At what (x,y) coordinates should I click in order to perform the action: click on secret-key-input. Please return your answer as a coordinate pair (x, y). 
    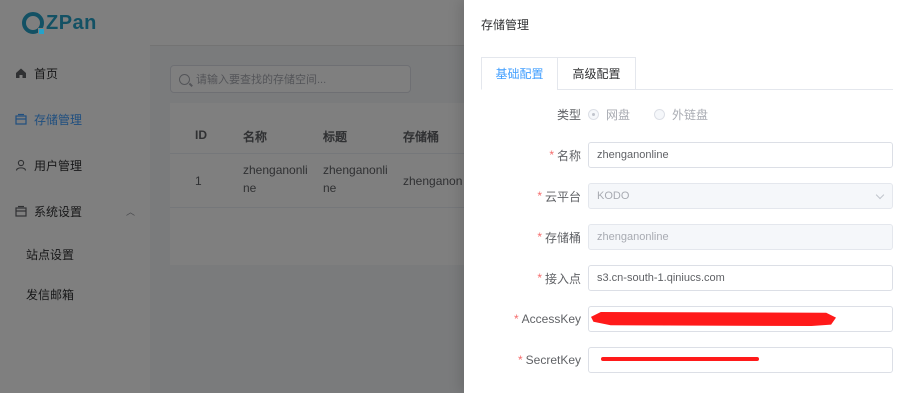
    Looking at the image, I should click on (740, 360).